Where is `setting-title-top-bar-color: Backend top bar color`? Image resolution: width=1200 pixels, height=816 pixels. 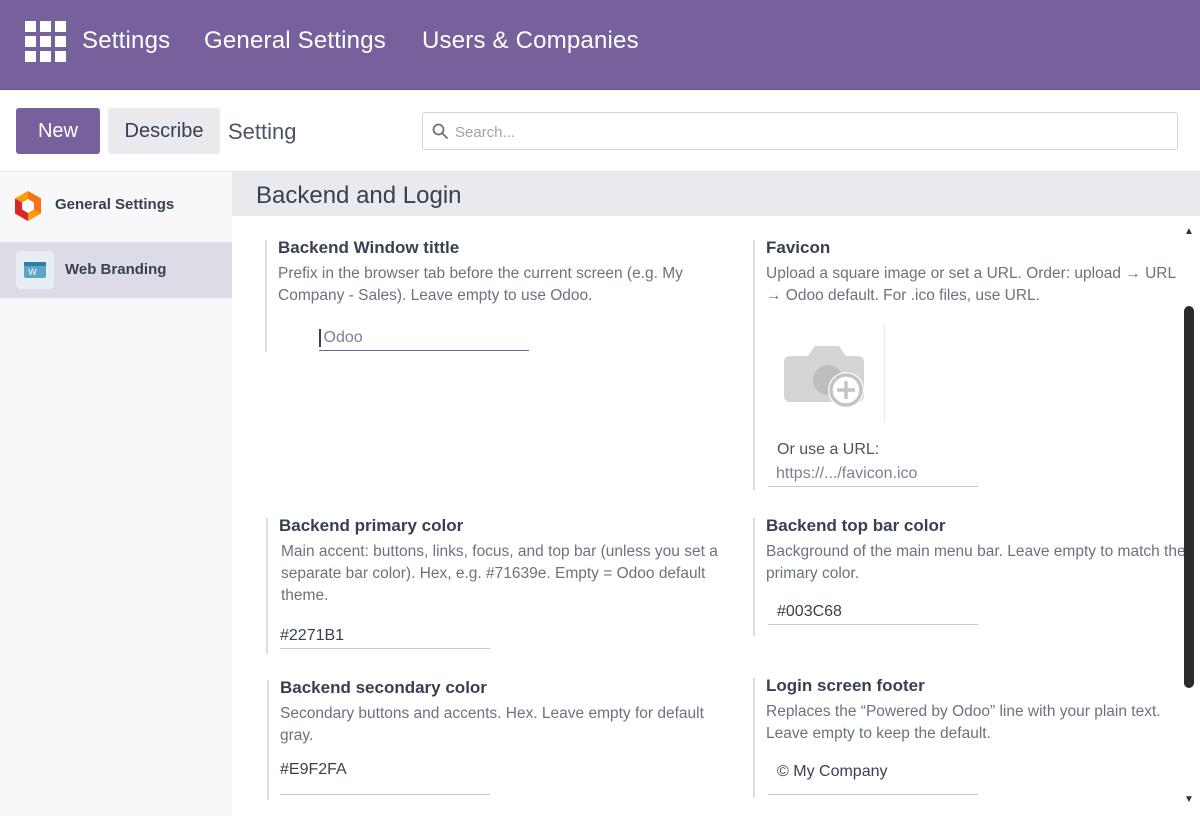
setting-title-top-bar-color: Backend top bar color is located at coordinates (856, 525).